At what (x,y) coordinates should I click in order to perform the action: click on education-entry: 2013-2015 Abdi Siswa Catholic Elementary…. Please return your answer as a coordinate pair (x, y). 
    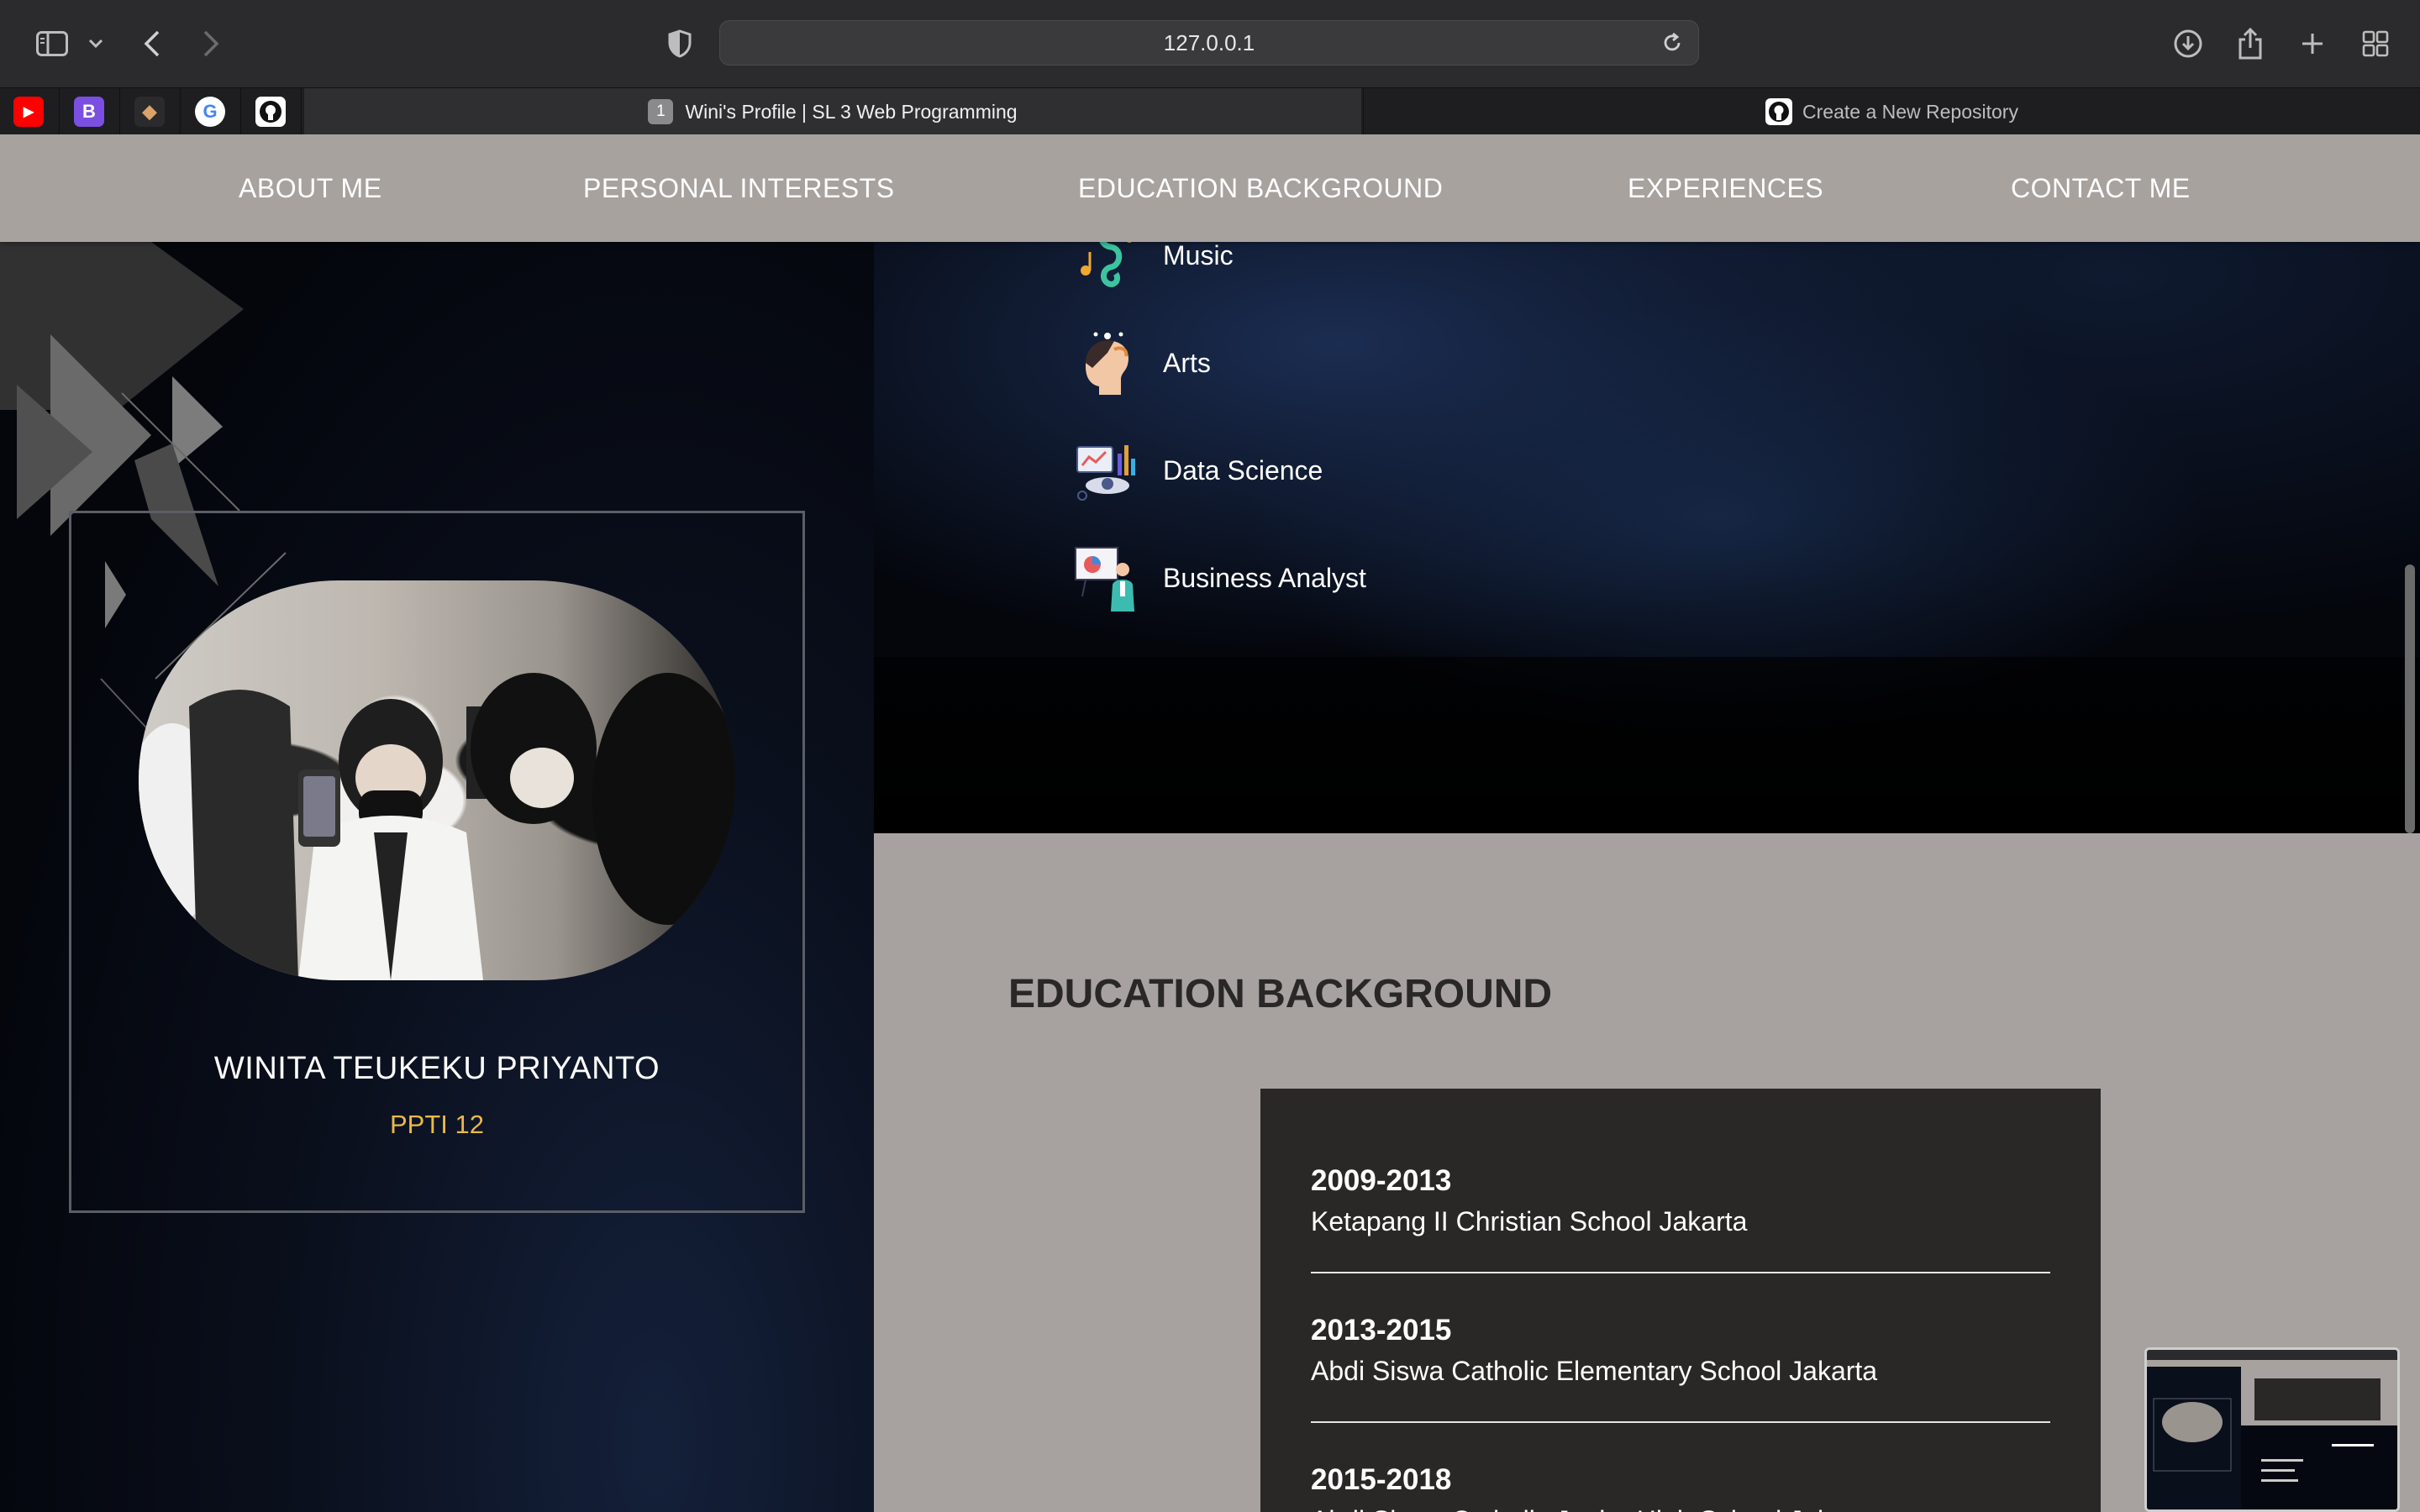
    Looking at the image, I should click on (1680, 1350).